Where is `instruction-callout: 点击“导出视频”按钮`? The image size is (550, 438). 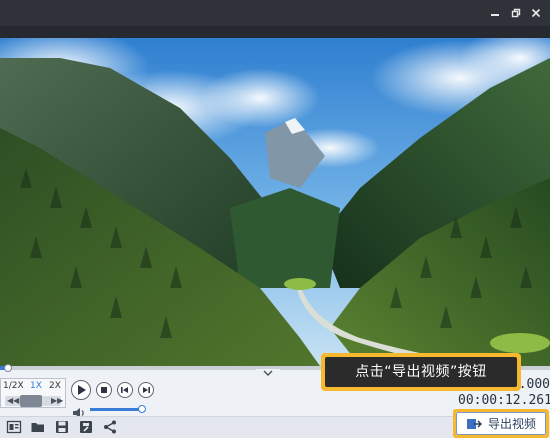 instruction-callout: 点击“导出视频”按钮 is located at coordinates (421, 372).